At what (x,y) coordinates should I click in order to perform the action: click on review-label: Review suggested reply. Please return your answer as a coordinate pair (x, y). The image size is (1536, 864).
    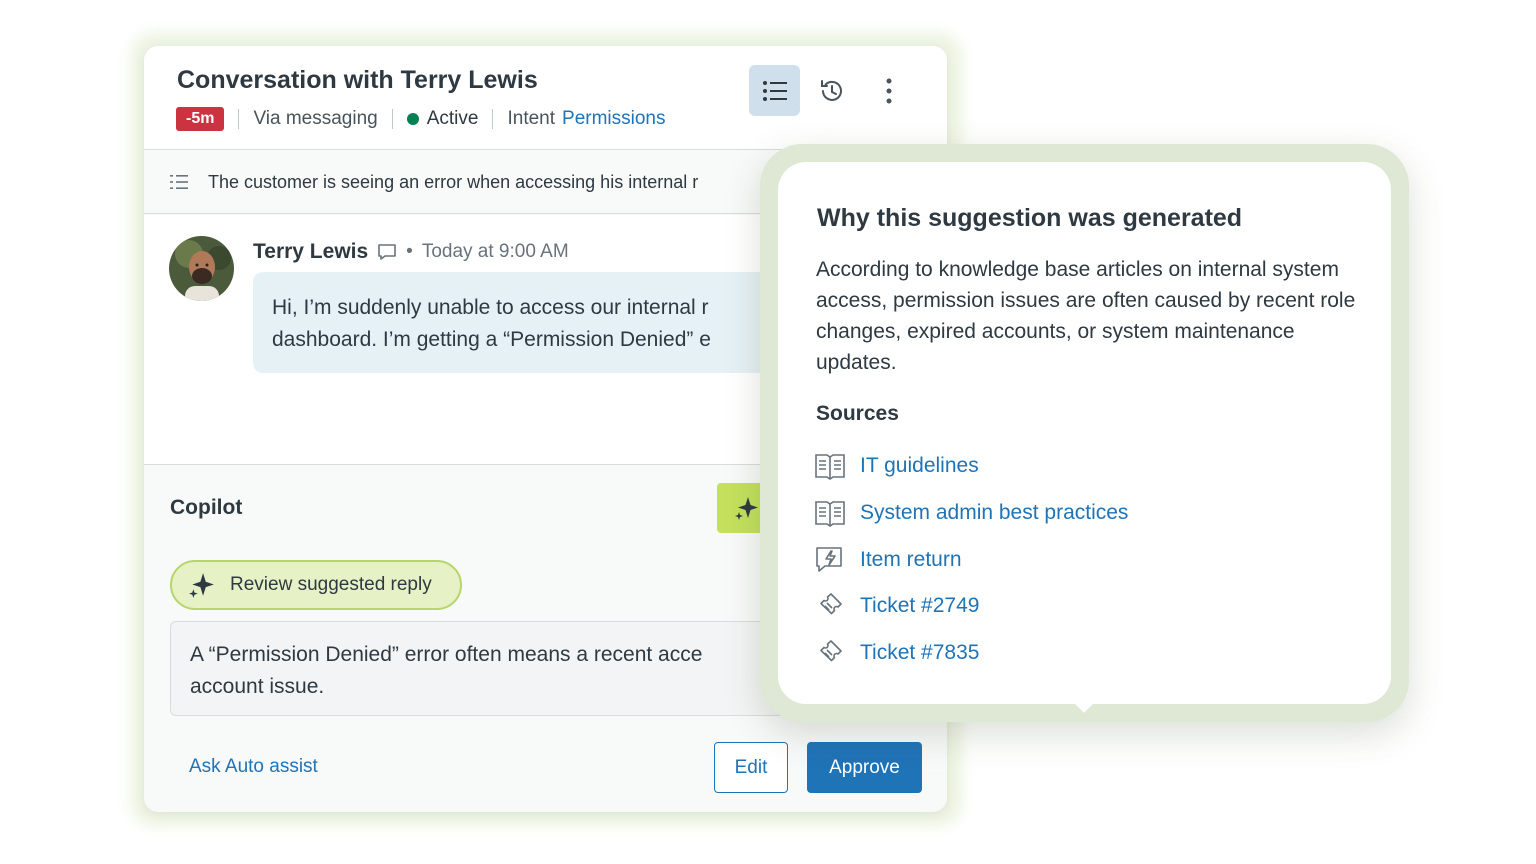
    Looking at the image, I should click on (331, 584).